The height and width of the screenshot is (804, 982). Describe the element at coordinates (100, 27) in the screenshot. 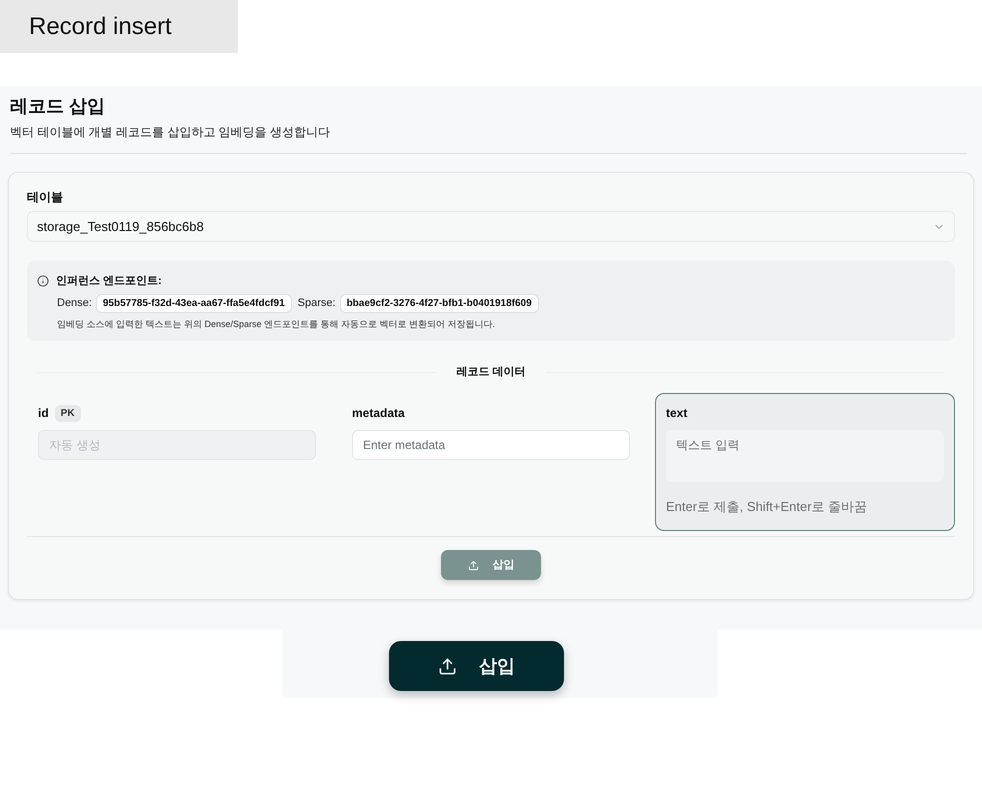

I see `caption-label: Record insert` at that location.